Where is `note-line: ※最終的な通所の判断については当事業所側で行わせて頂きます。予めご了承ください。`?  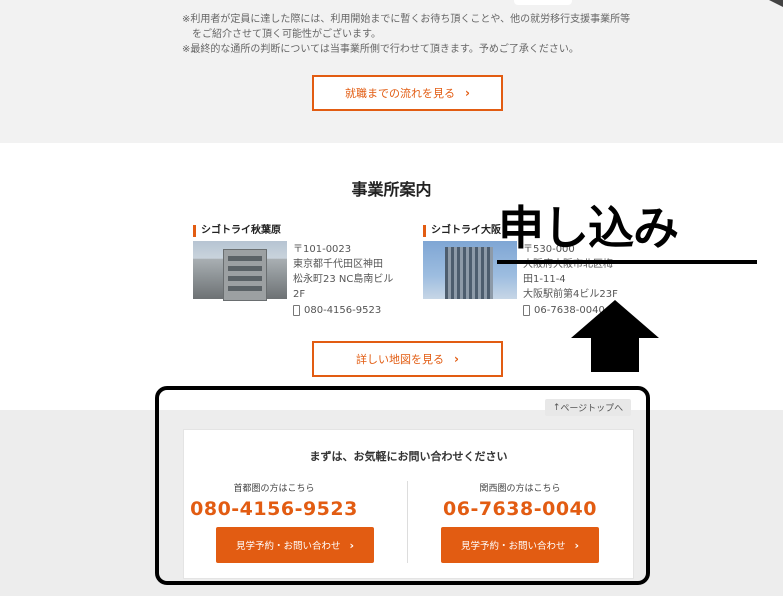
note-line: ※最終的な通所の判断については当事業所側で行わせて頂きます。予めご了承ください。 is located at coordinates (380, 49).